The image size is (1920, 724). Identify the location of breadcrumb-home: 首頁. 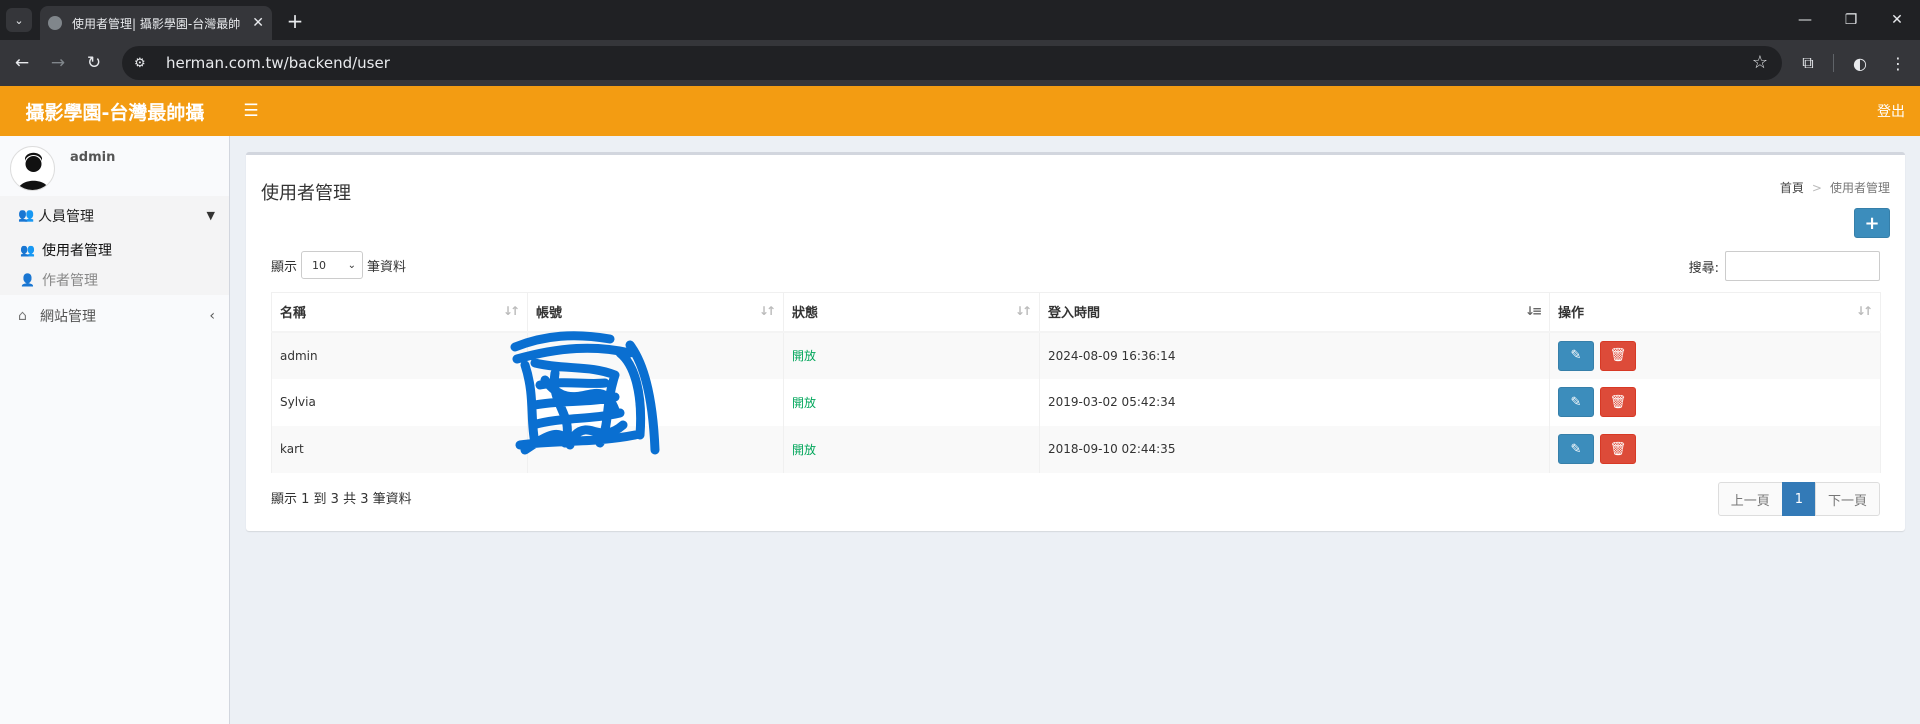
(1792, 187).